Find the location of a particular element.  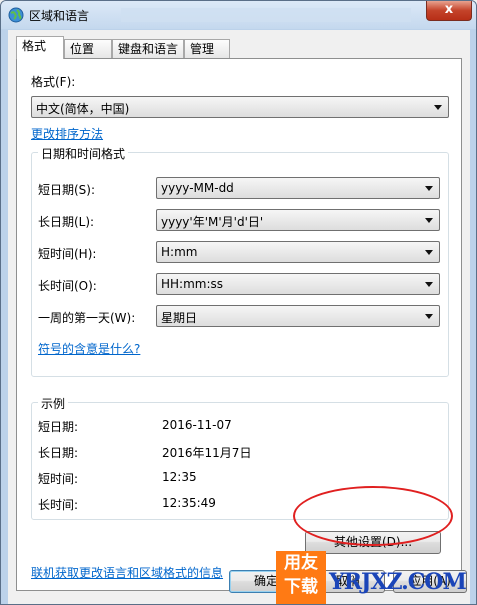

long-date-value: yyyy'年'M'月'd'日' is located at coordinates (212, 222).